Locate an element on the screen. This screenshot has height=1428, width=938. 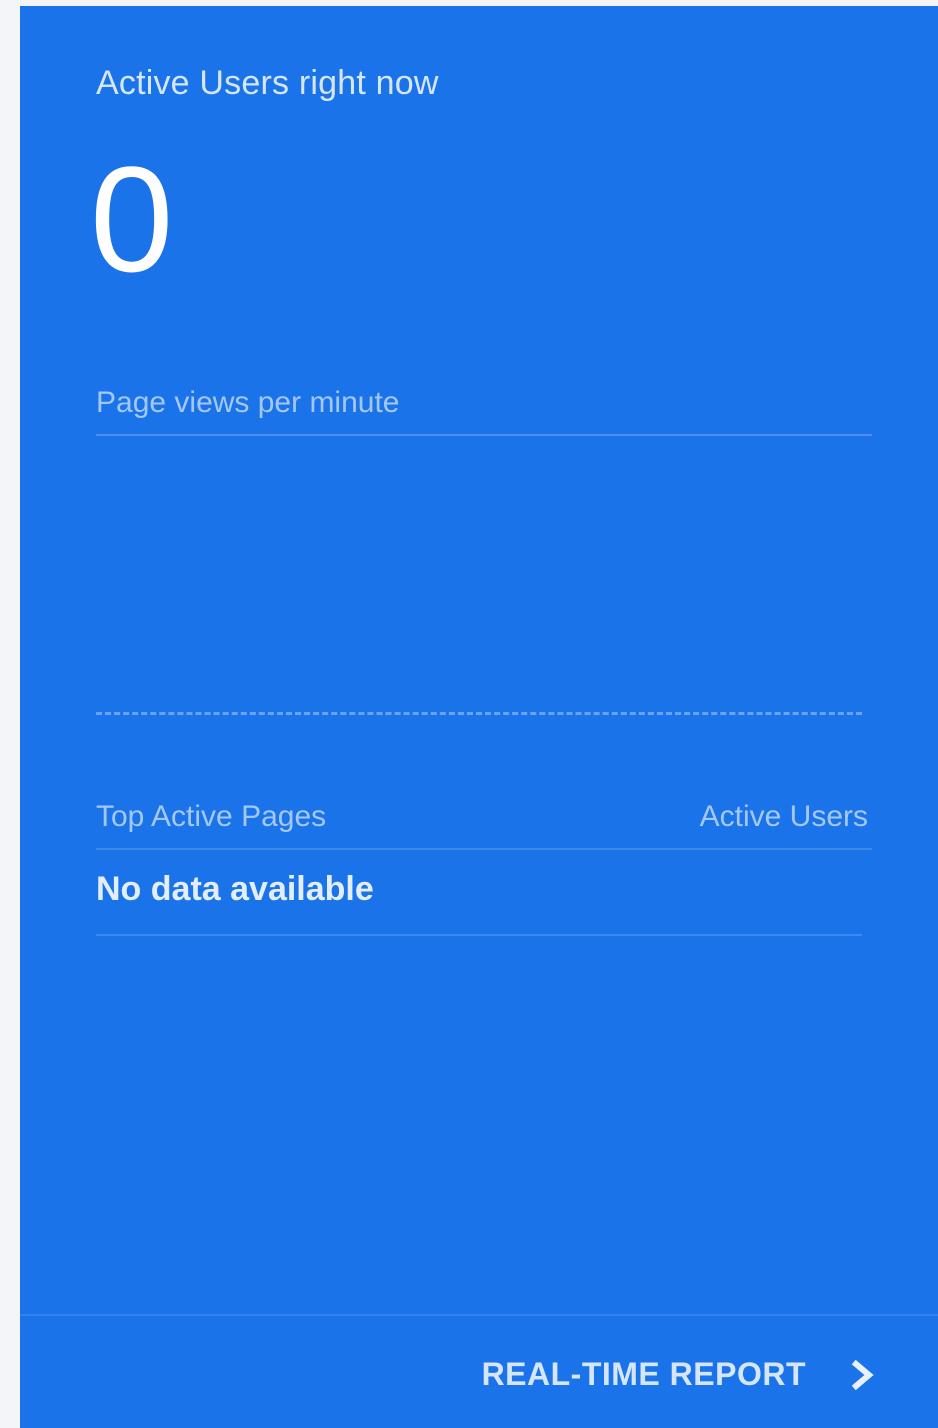
table-row-divider is located at coordinates (479, 935).